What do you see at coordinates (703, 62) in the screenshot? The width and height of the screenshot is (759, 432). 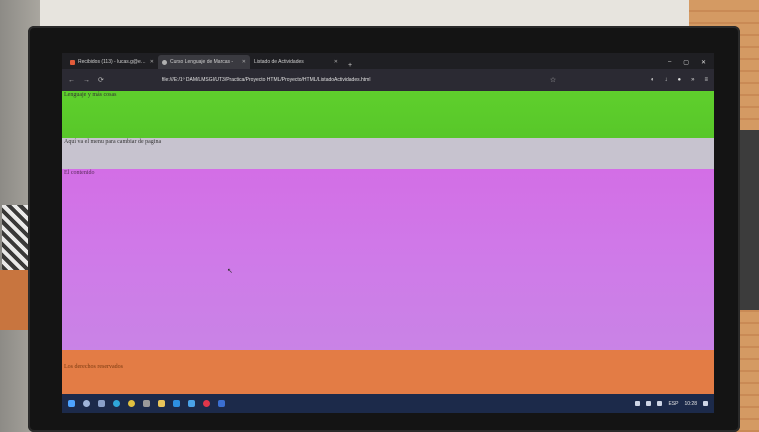 I see `close-button: ✕` at bounding box center [703, 62].